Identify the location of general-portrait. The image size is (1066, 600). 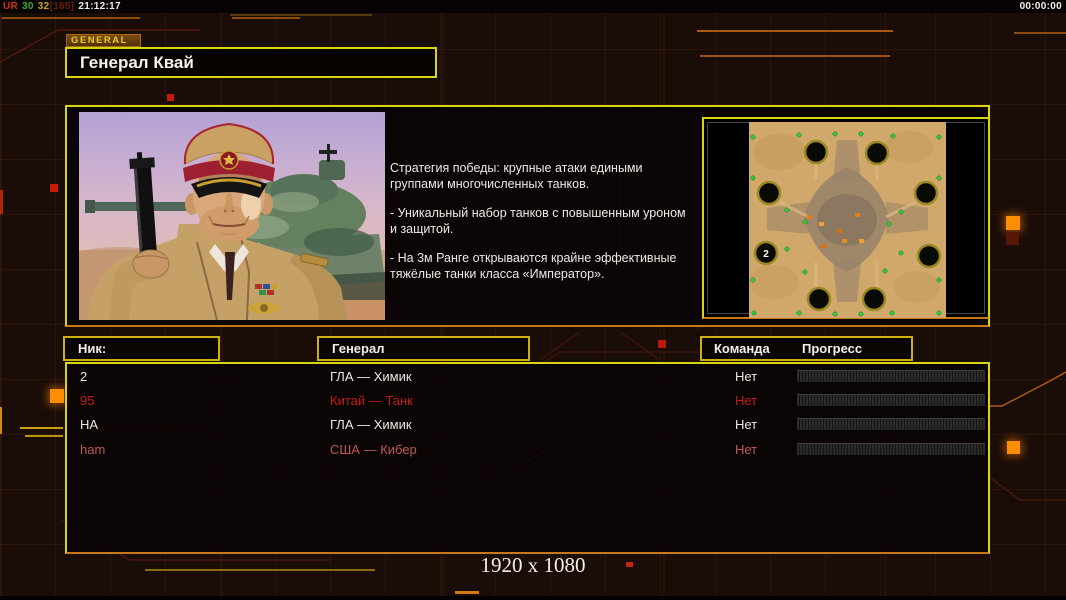
(236, 224).